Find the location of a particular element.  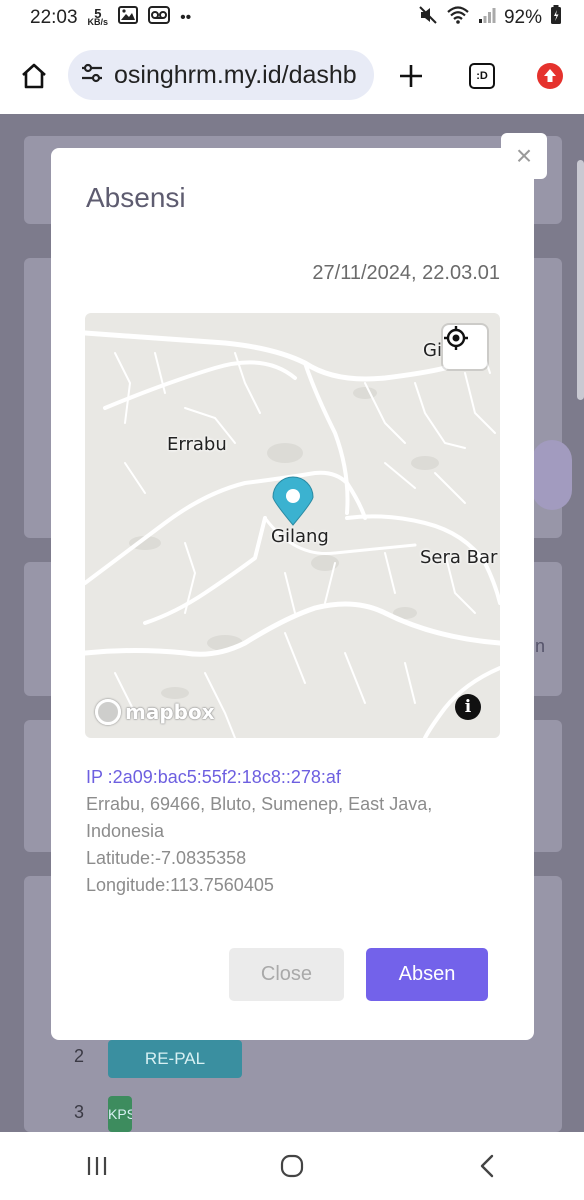

absen-button: Absen is located at coordinates (427, 974).